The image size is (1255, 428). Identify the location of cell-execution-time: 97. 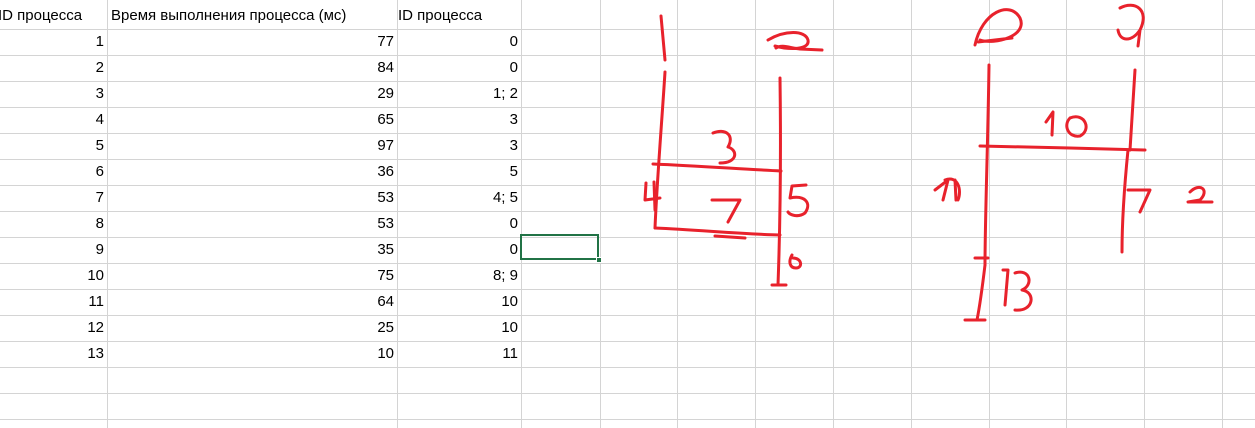
(252, 146).